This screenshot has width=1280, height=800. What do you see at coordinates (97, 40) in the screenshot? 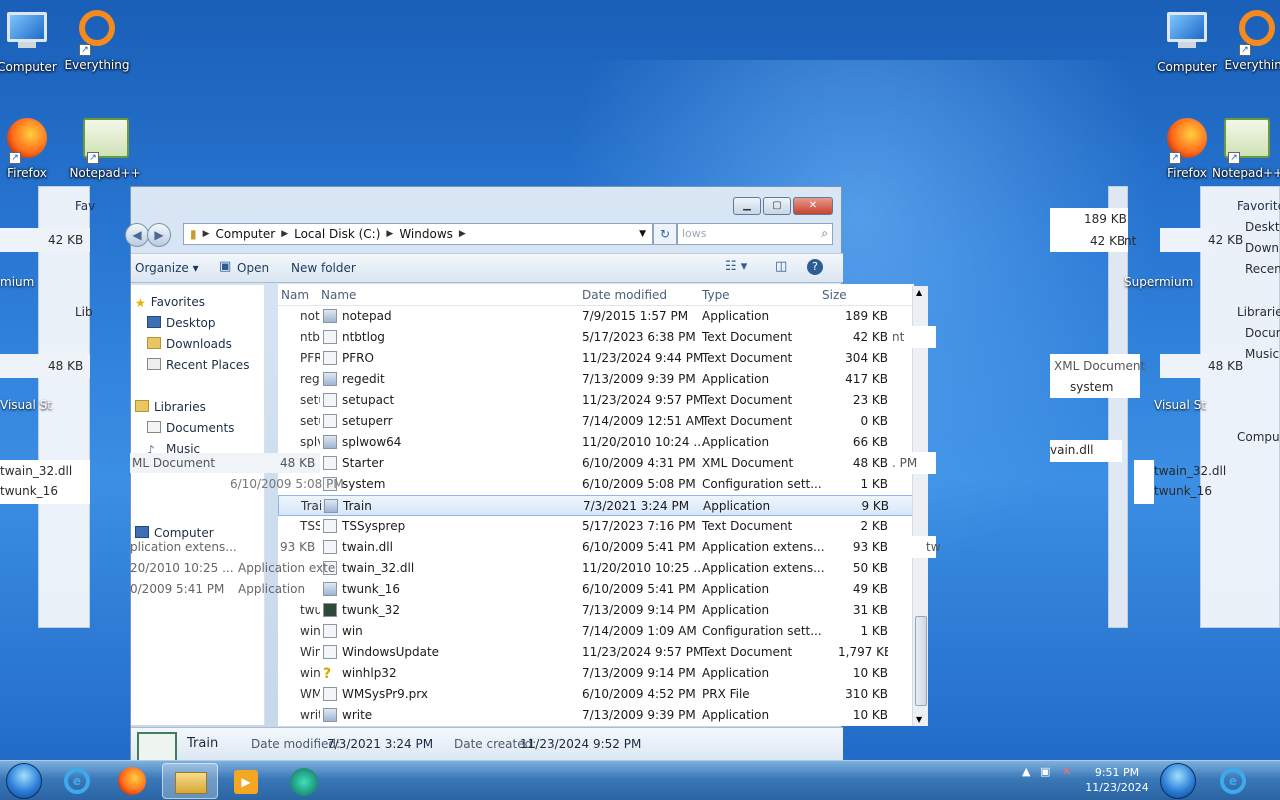
I see `desktop-icon-everything: ↗ Everything` at bounding box center [97, 40].